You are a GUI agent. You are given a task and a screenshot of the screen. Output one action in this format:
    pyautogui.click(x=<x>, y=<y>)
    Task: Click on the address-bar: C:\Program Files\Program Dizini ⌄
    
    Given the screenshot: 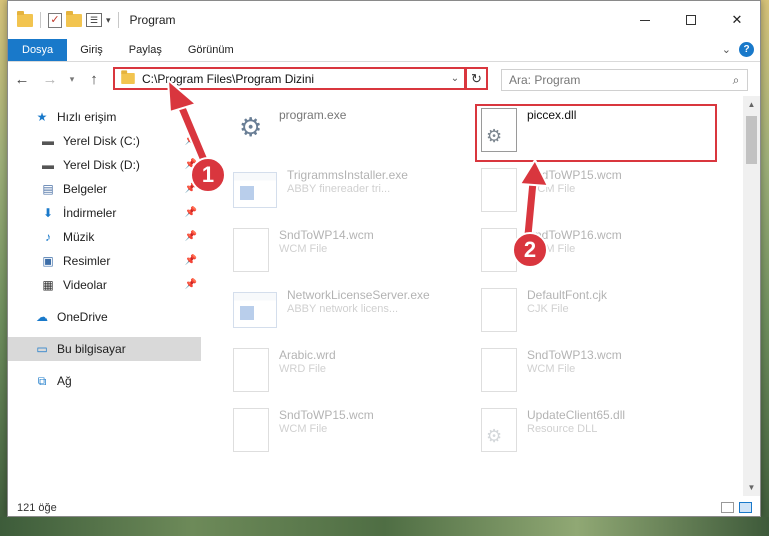 What is the action you would take?
    pyautogui.click(x=289, y=78)
    